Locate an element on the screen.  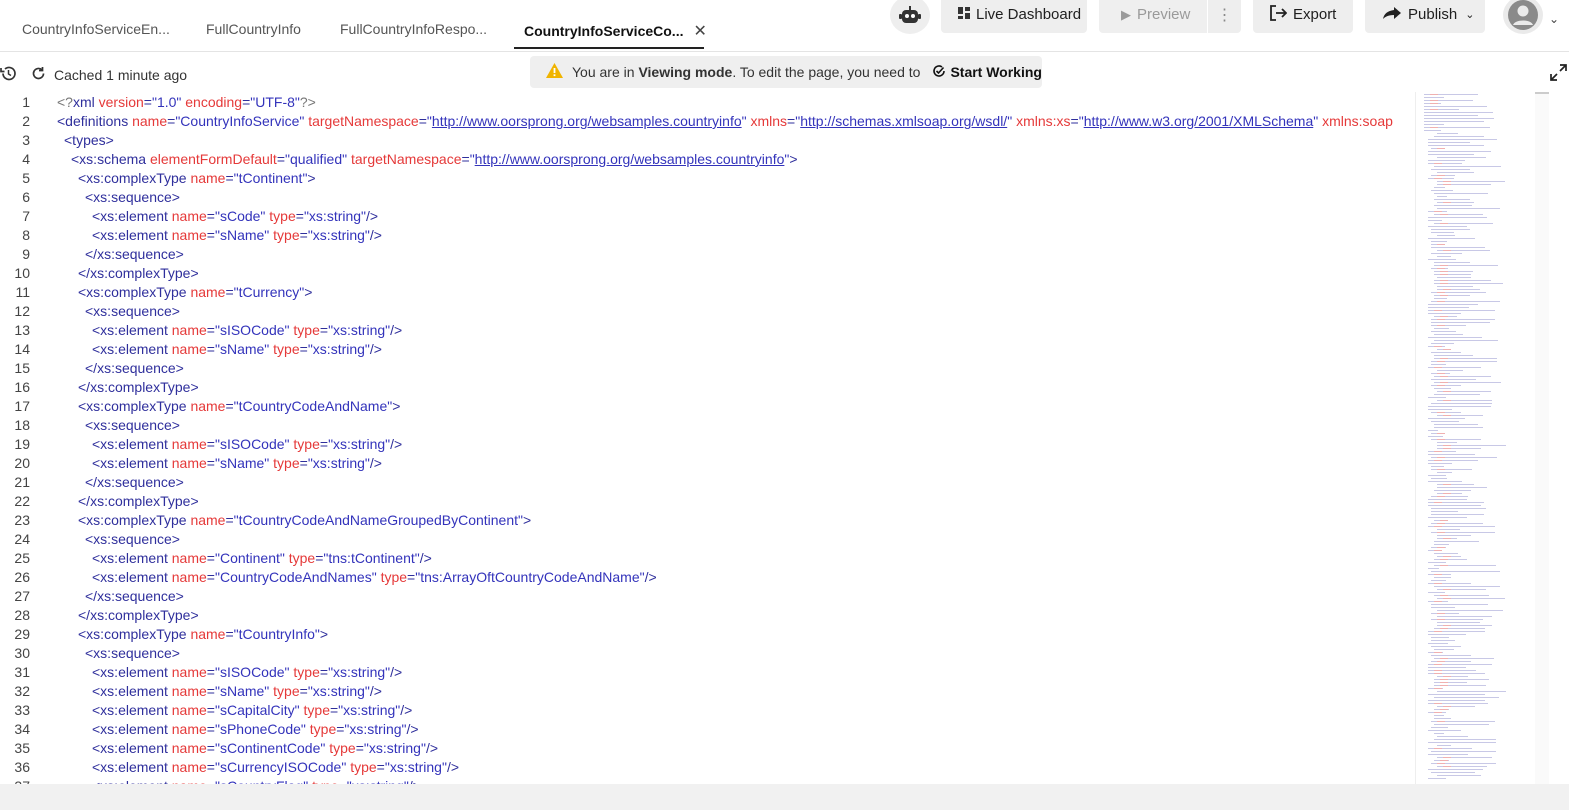
code-token: http://schemas.xmlsoap.org/wsdl/ is located at coordinates (903, 121).